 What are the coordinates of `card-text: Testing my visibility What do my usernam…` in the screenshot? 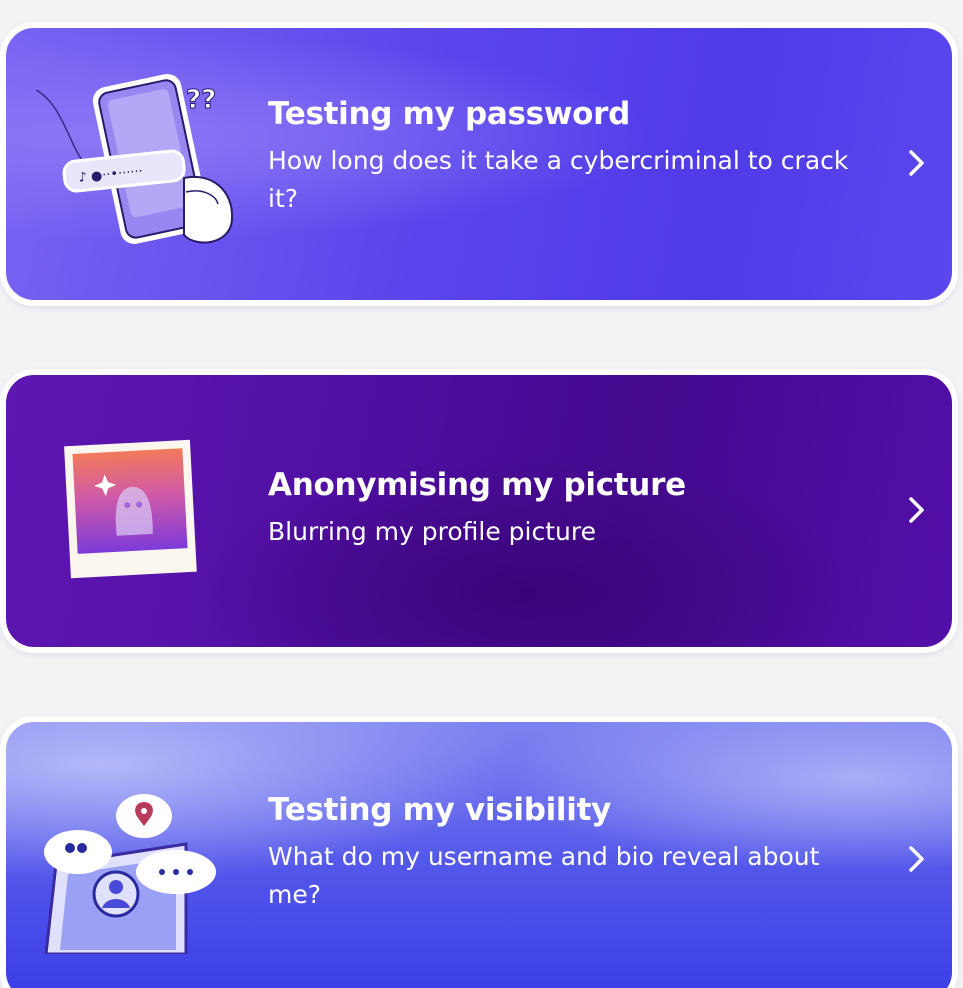 It's located at (568, 851).